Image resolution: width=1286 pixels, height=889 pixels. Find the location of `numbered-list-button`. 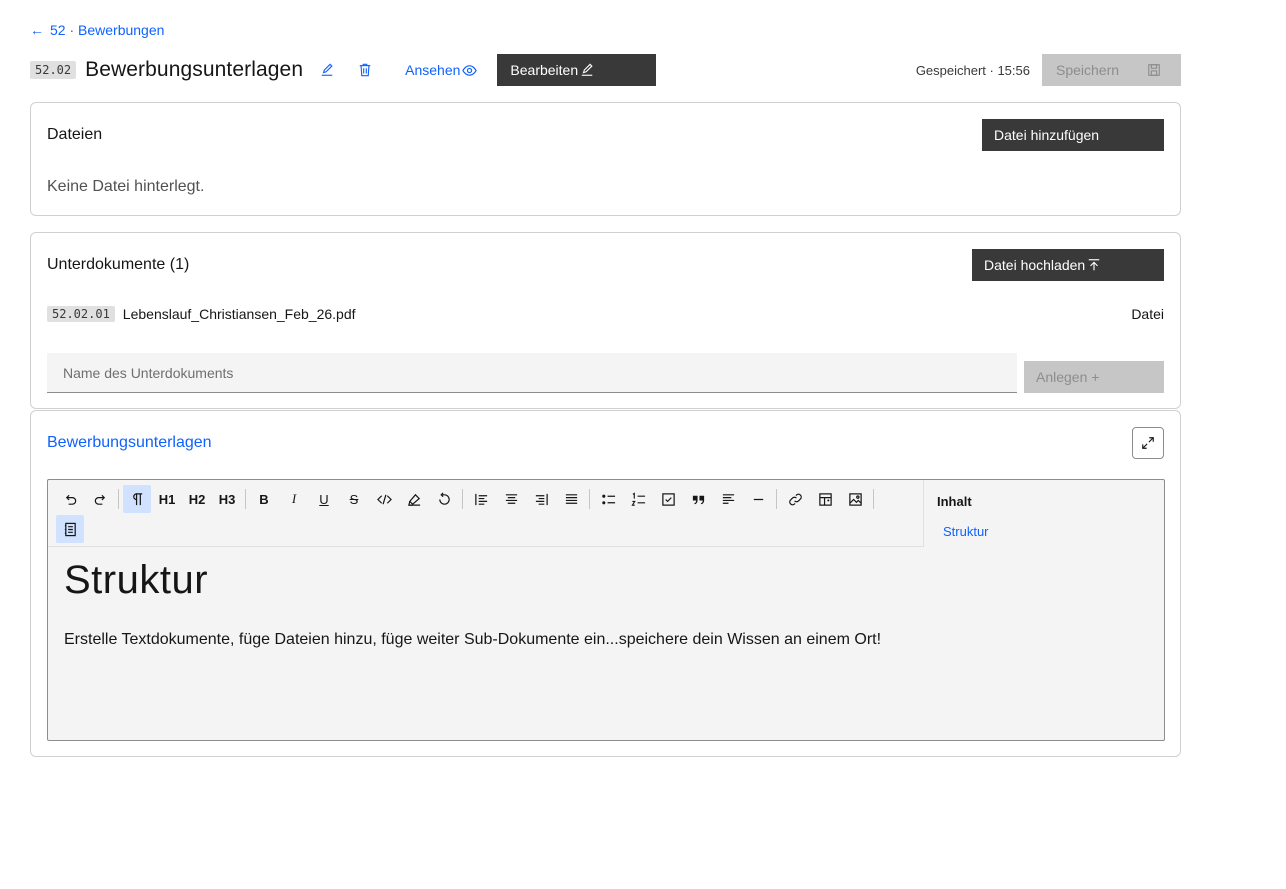

numbered-list-button is located at coordinates (638, 499).